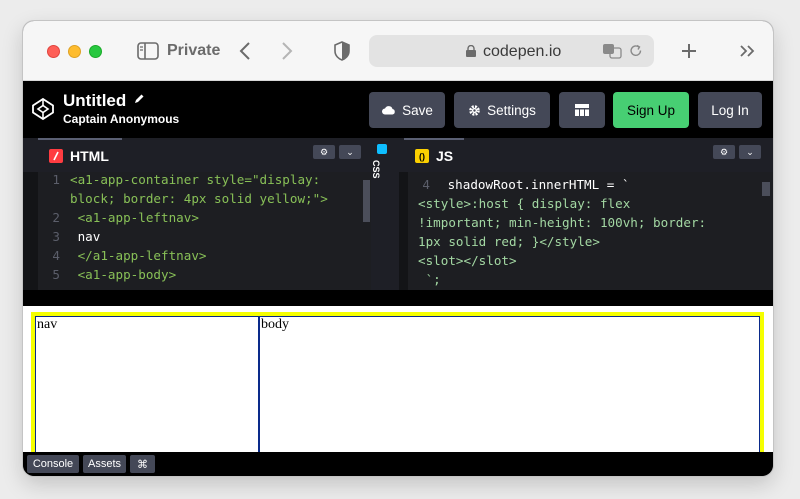  What do you see at coordinates (385, 214) in the screenshot?
I see `css-collapsed-pane: CSS` at bounding box center [385, 214].